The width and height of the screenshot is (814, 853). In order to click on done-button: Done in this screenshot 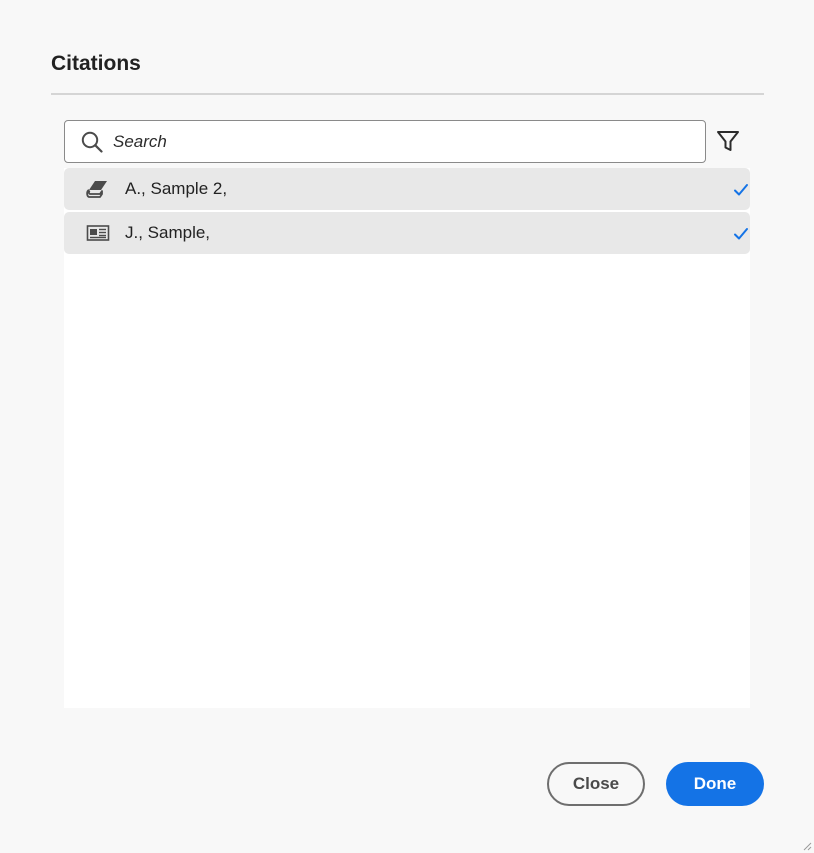, I will do `click(715, 784)`.